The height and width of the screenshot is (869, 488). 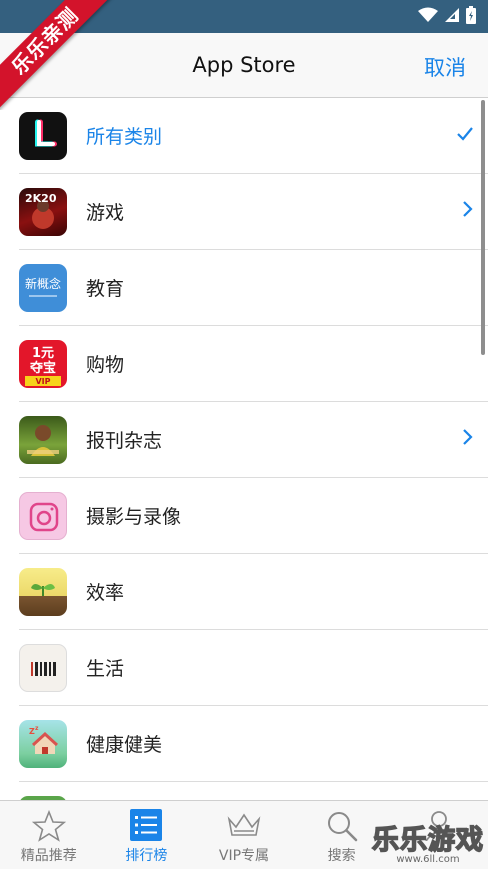 I want to click on category-row-partial, so click(x=244, y=791).